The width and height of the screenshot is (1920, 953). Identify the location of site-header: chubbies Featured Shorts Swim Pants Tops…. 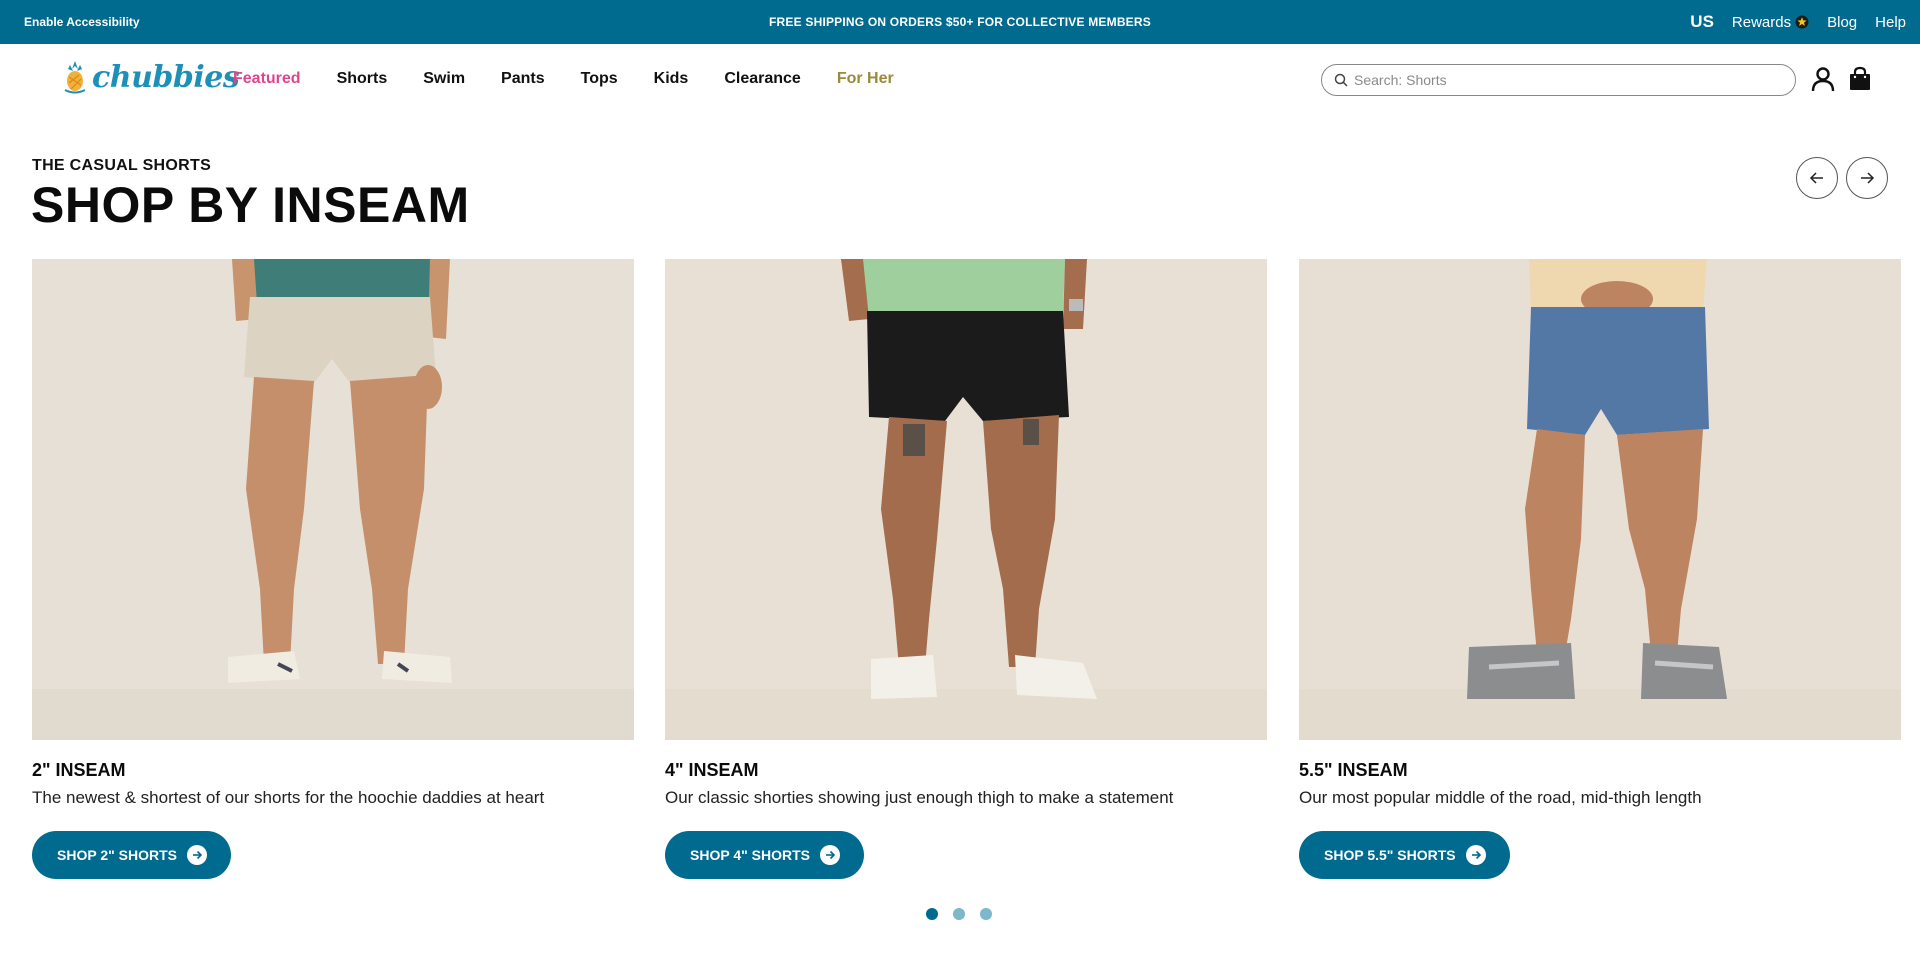
(960, 79).